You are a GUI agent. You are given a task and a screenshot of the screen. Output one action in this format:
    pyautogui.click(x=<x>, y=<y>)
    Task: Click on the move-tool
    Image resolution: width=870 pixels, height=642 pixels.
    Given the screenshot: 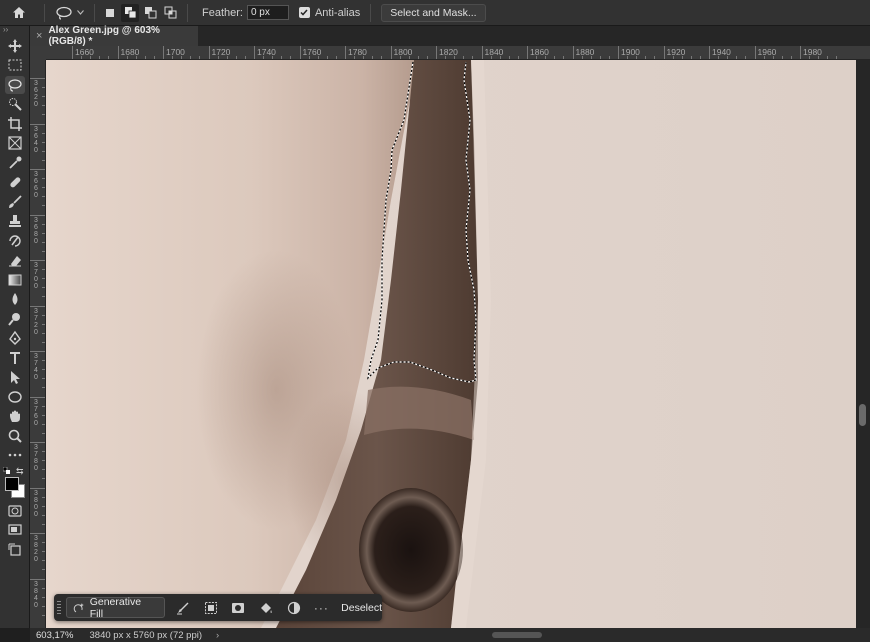 What is the action you would take?
    pyautogui.click(x=15, y=46)
    